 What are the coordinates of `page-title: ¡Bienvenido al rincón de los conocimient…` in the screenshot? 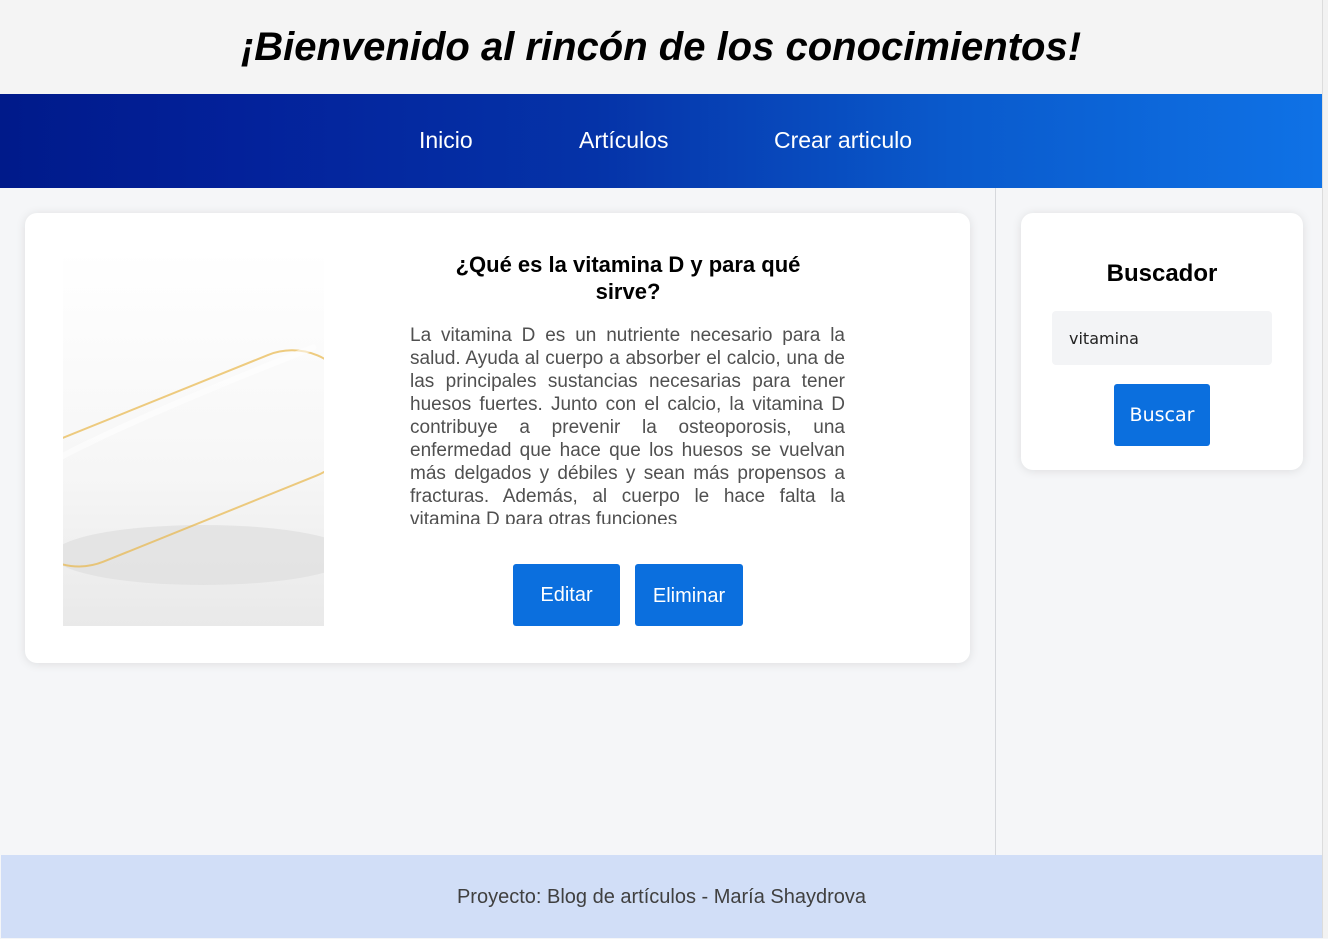 It's located at (661, 47).